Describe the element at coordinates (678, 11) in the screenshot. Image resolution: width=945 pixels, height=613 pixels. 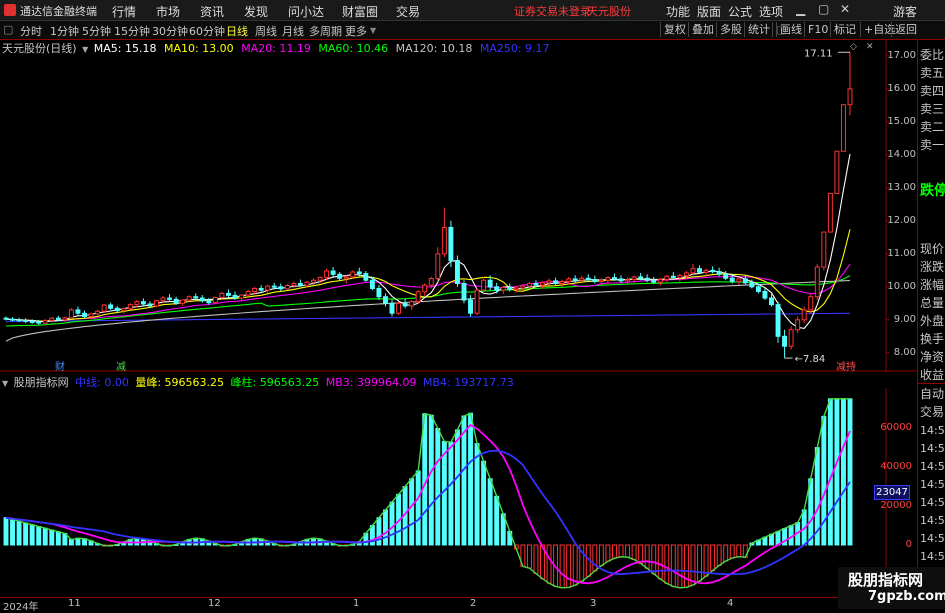
I see `menu-function: 功能` at that location.